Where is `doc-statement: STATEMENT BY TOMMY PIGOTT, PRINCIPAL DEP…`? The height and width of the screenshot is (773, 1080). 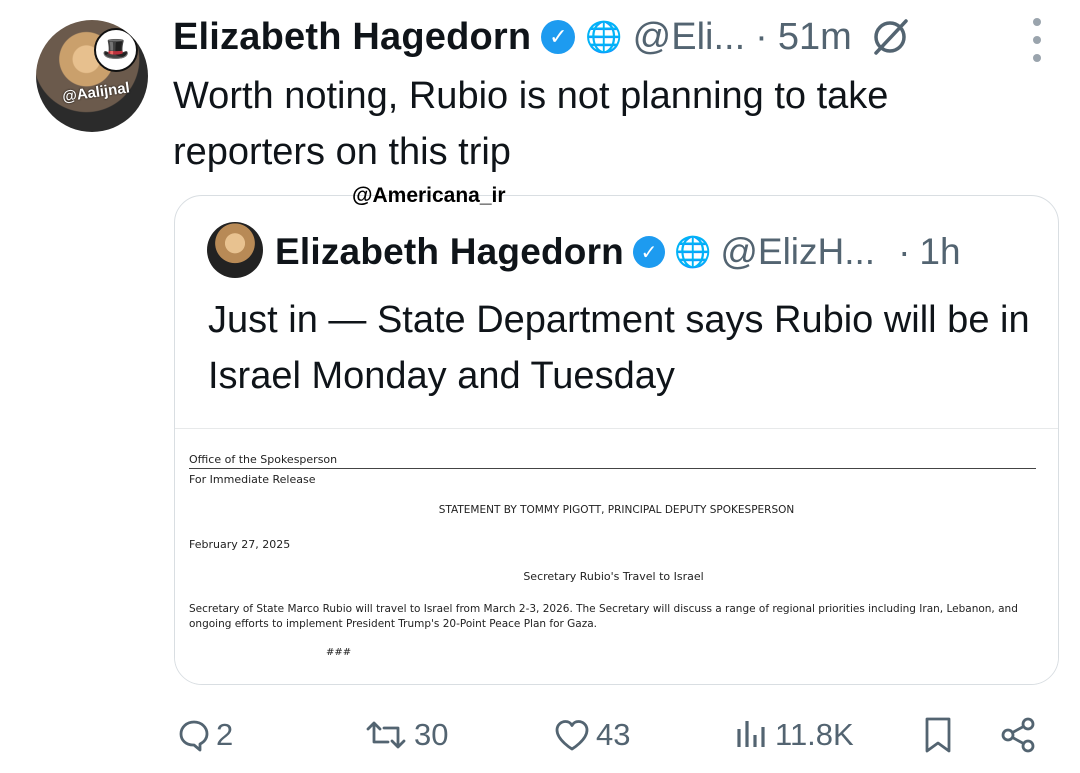 doc-statement: STATEMENT BY TOMMY PIGOTT, PRINCIPAL DEP… is located at coordinates (616, 510).